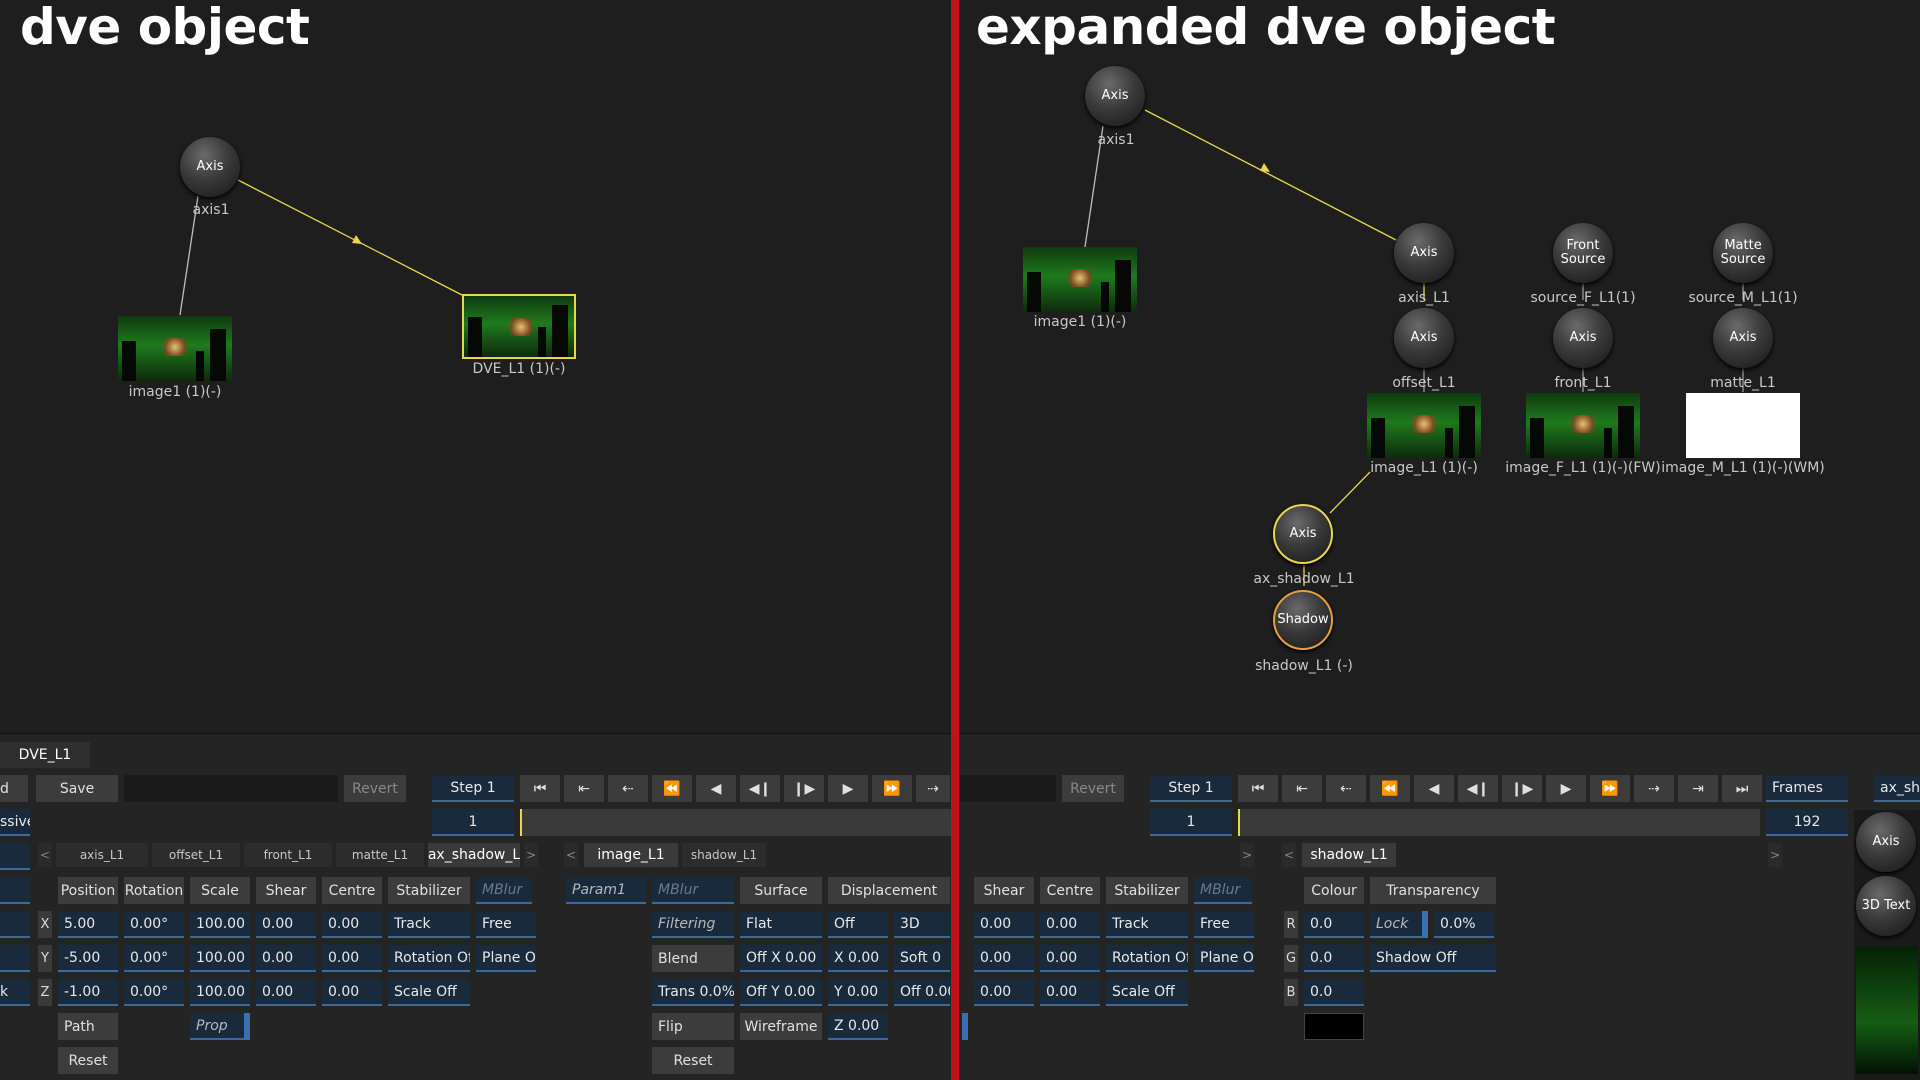  Describe the element at coordinates (45, 855) in the screenshot. I see `tab-scroll-left-icon: <` at that location.